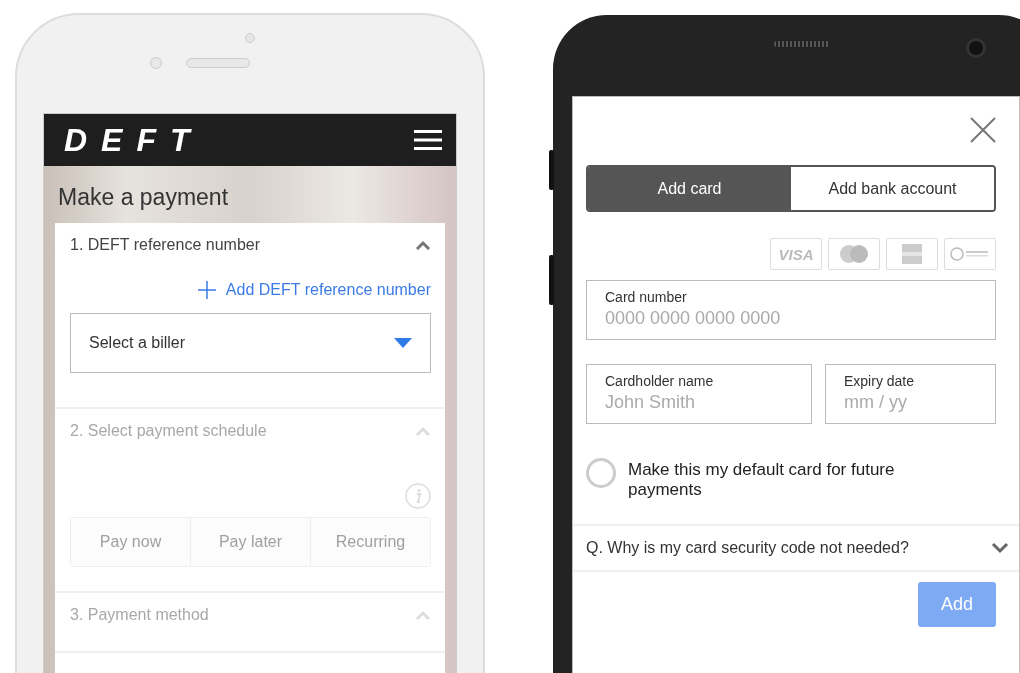 The width and height of the screenshot is (1020, 673). What do you see at coordinates (912, 254) in the screenshot?
I see `amex-logo-icon` at bounding box center [912, 254].